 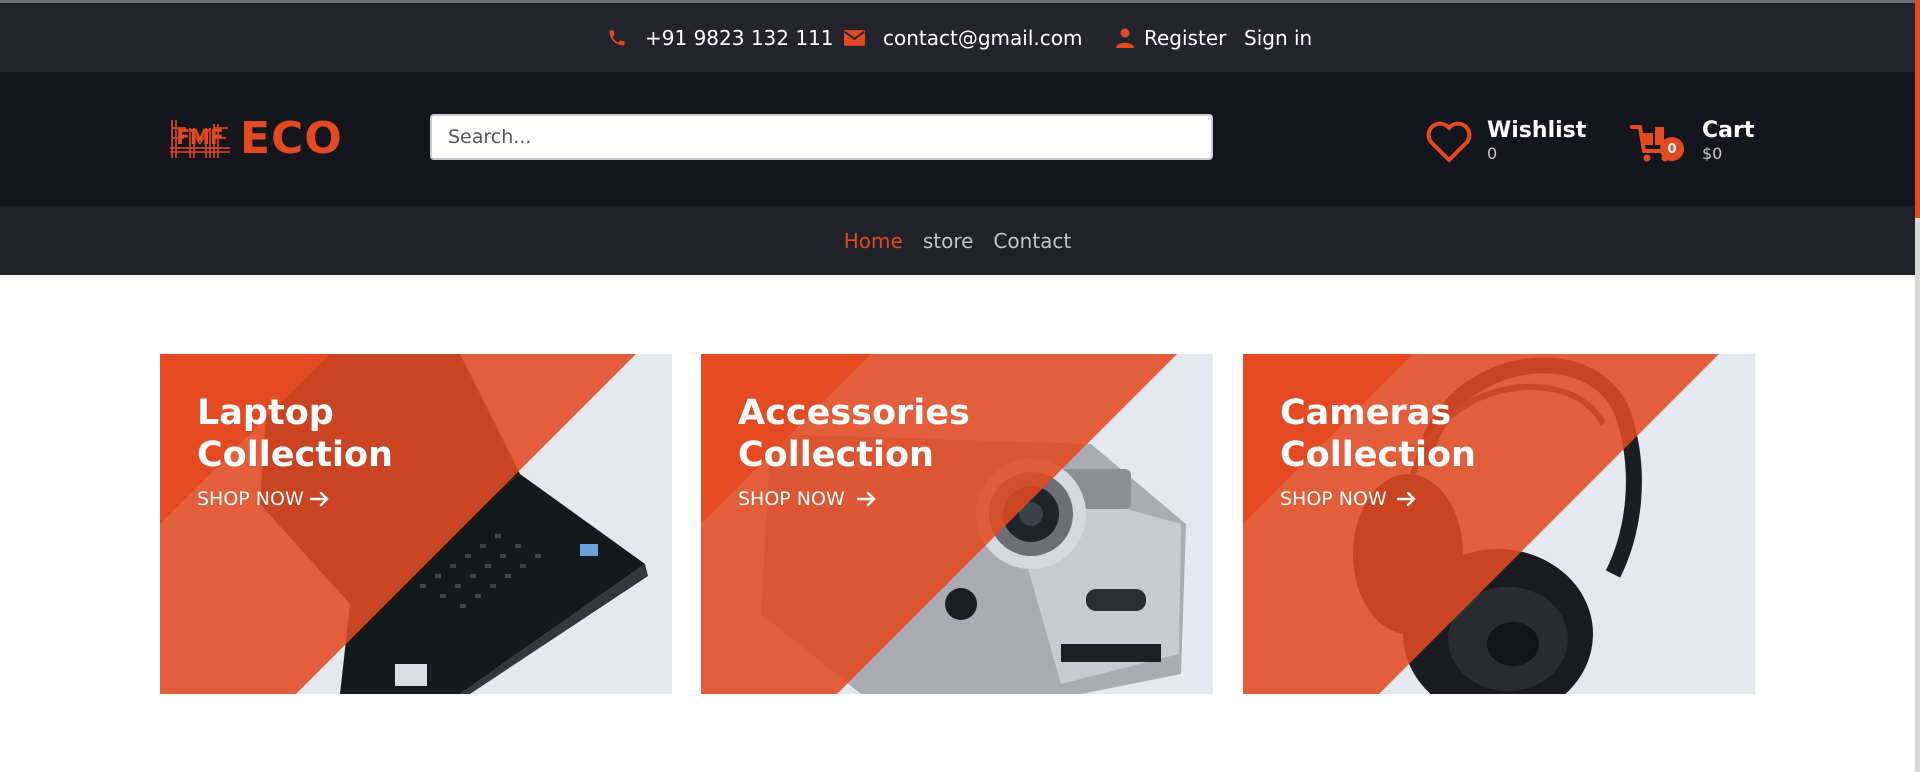 What do you see at coordinates (739, 37) in the screenshot?
I see `phone-number: +91 9823 132 111` at bounding box center [739, 37].